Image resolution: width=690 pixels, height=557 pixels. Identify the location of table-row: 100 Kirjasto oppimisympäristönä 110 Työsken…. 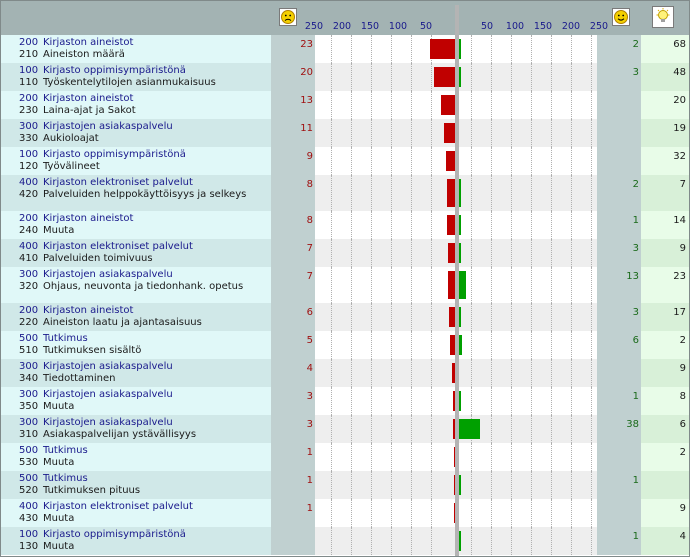
(345, 77).